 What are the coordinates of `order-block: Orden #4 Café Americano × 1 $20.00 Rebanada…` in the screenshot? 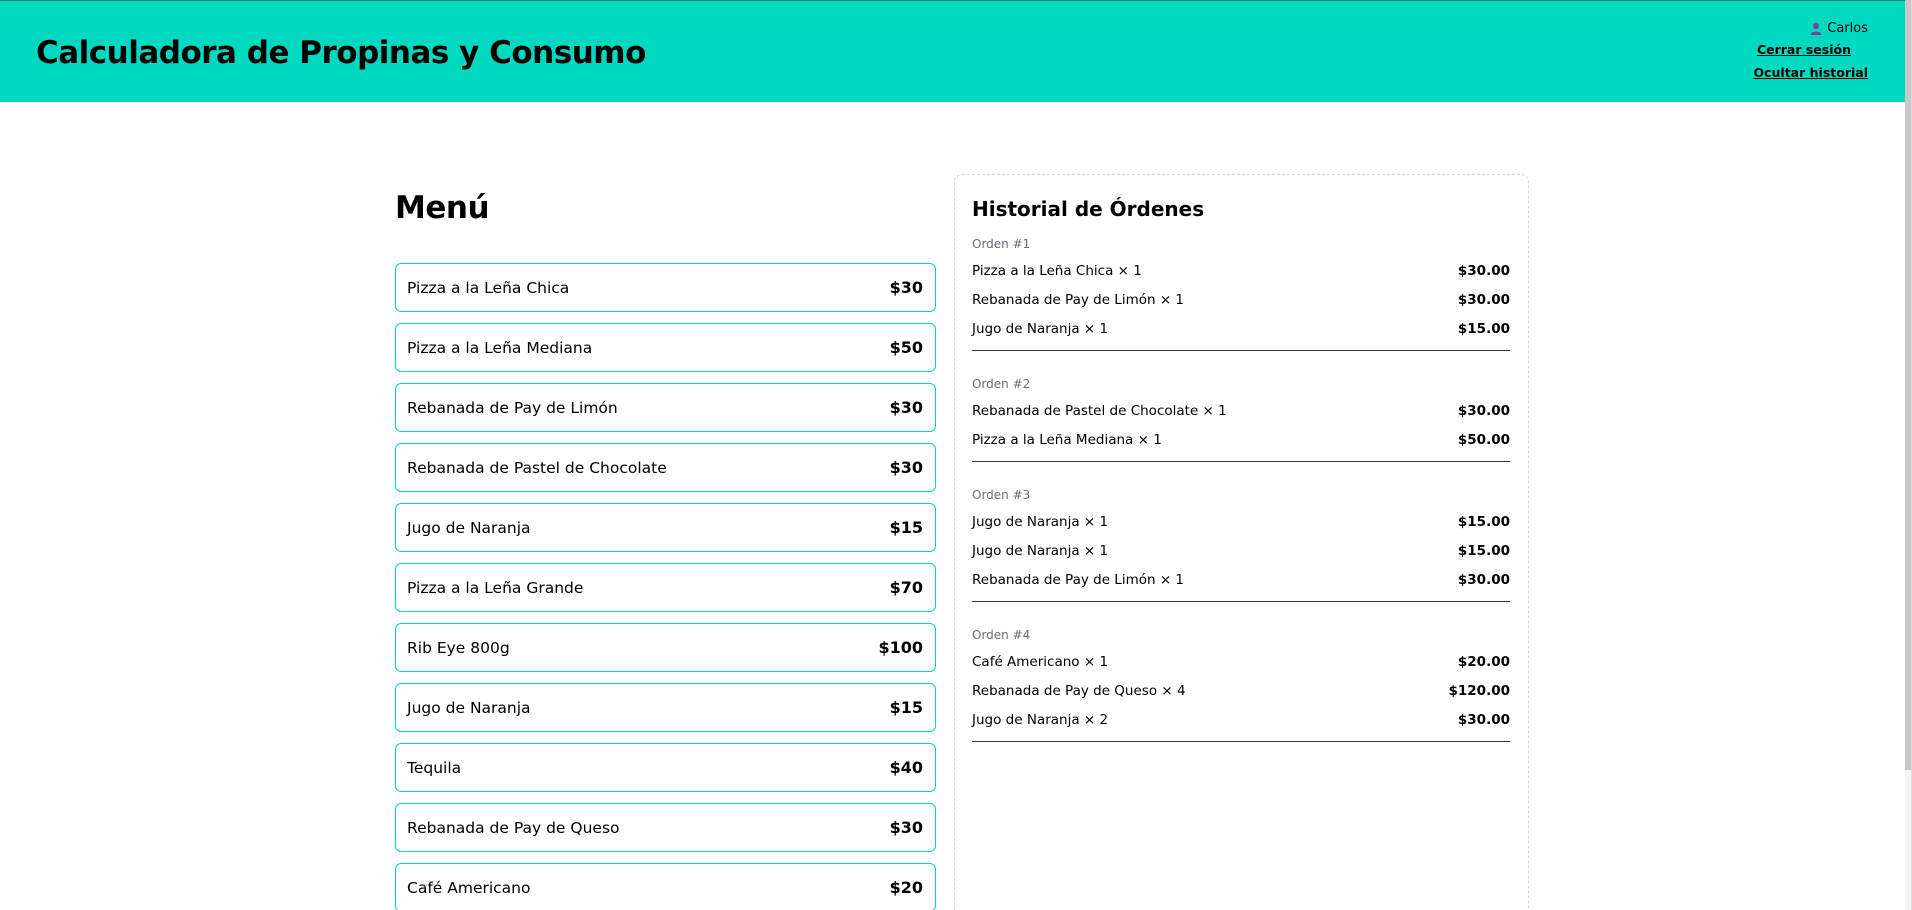 It's located at (1241, 684).